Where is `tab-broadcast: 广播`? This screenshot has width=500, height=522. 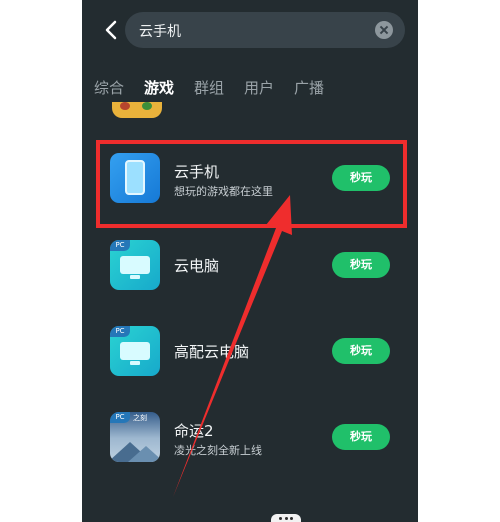
tab-broadcast: 广播 is located at coordinates (309, 87).